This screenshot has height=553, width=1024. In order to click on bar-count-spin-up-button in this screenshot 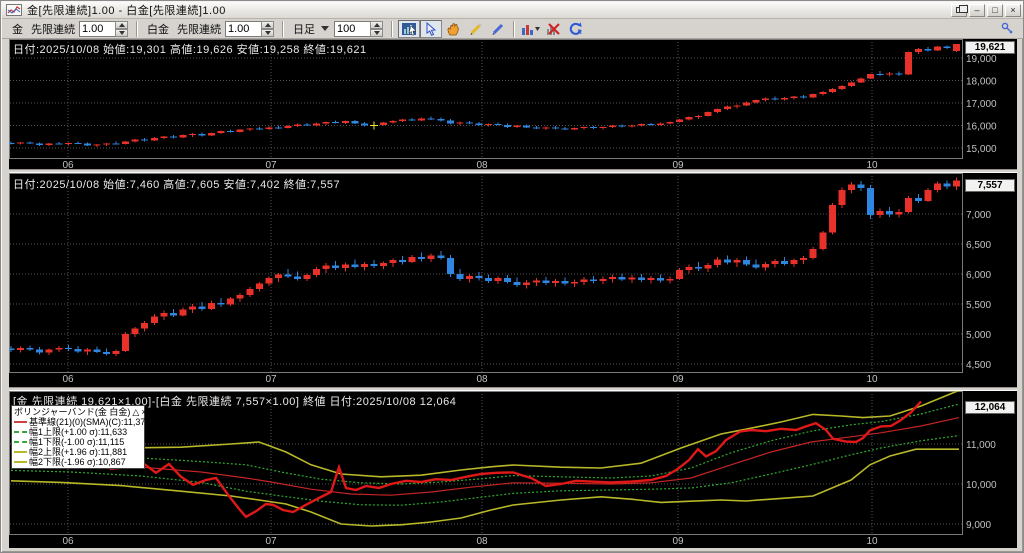, I will do `click(376, 24)`.